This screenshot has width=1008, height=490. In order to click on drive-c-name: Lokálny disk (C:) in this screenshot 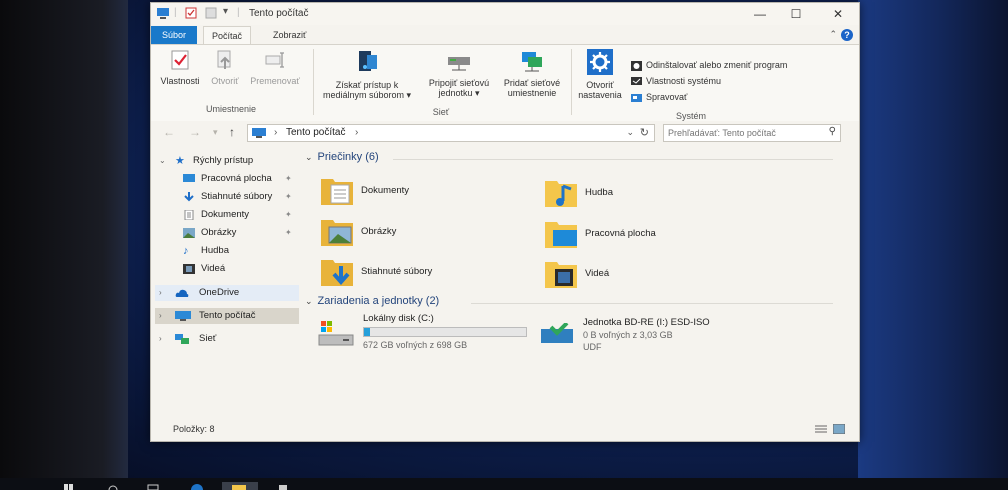, I will do `click(398, 318)`.